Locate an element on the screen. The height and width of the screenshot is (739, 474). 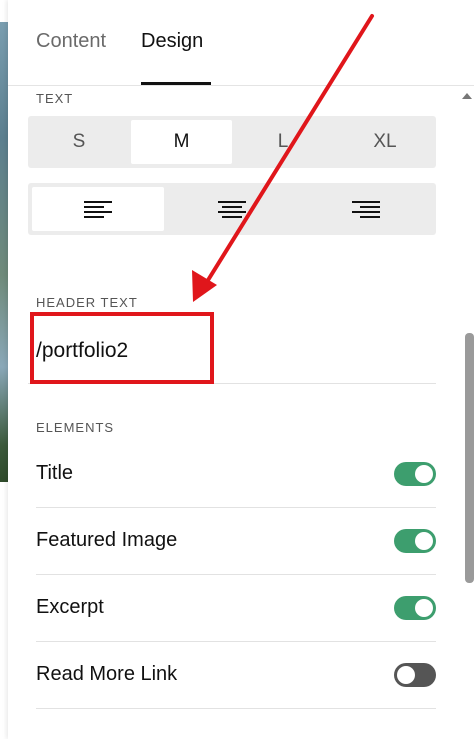
align-left-button is located at coordinates (98, 209).